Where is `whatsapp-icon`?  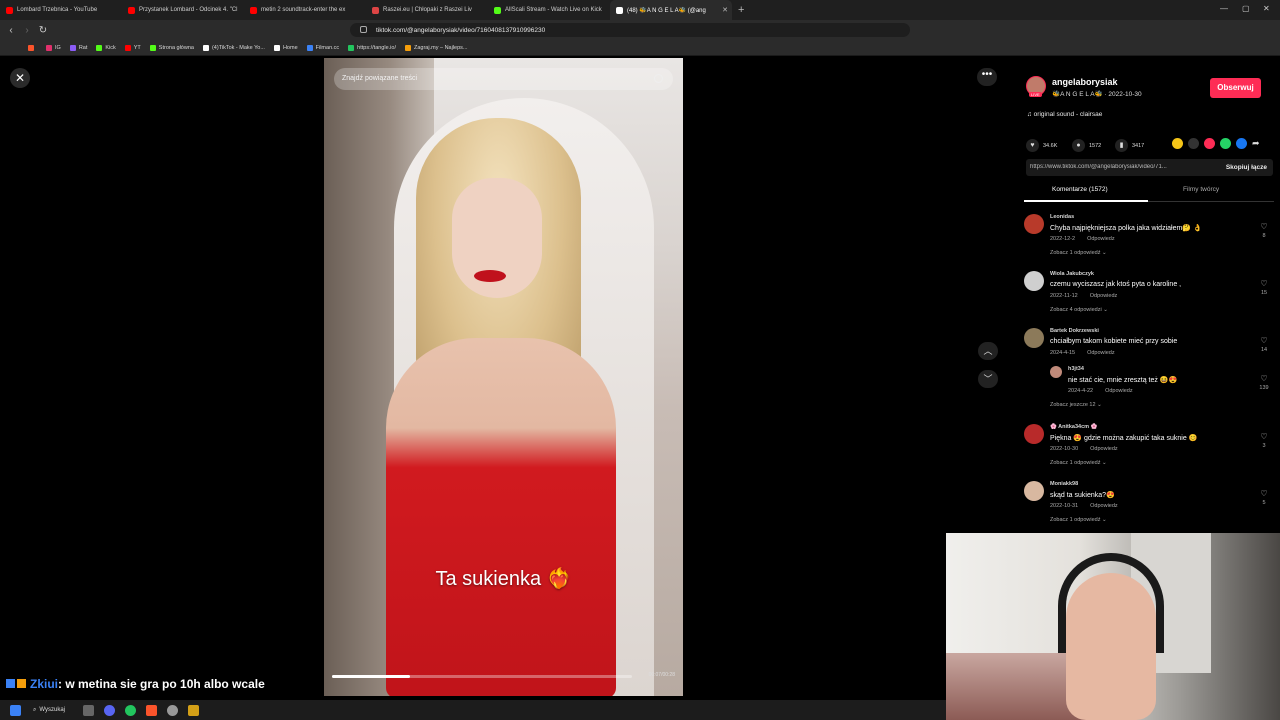 whatsapp-icon is located at coordinates (1225, 143).